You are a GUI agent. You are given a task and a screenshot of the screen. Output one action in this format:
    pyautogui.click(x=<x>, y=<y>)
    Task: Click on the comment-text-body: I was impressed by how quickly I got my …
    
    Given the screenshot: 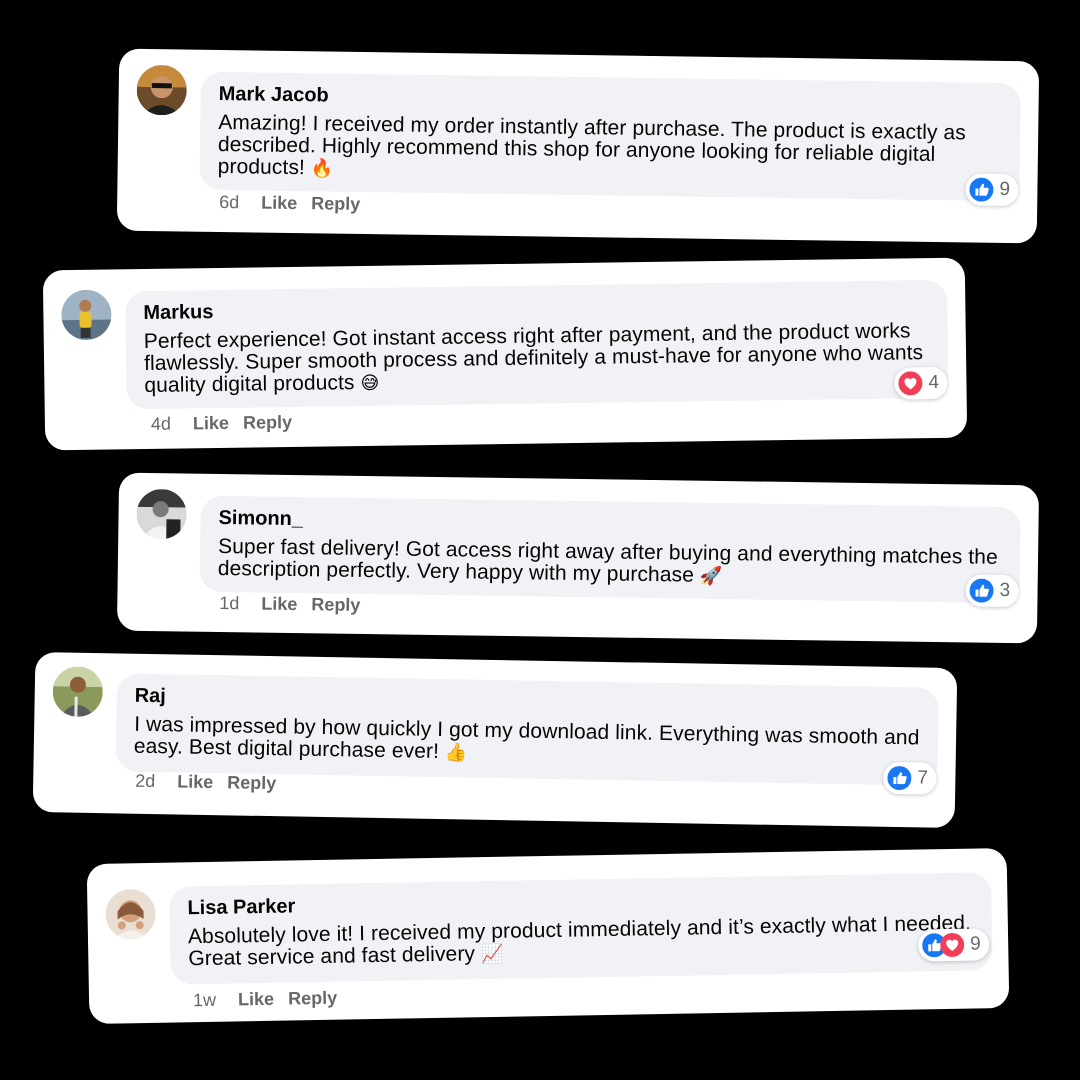 What is the action you would take?
    pyautogui.click(x=526, y=738)
    